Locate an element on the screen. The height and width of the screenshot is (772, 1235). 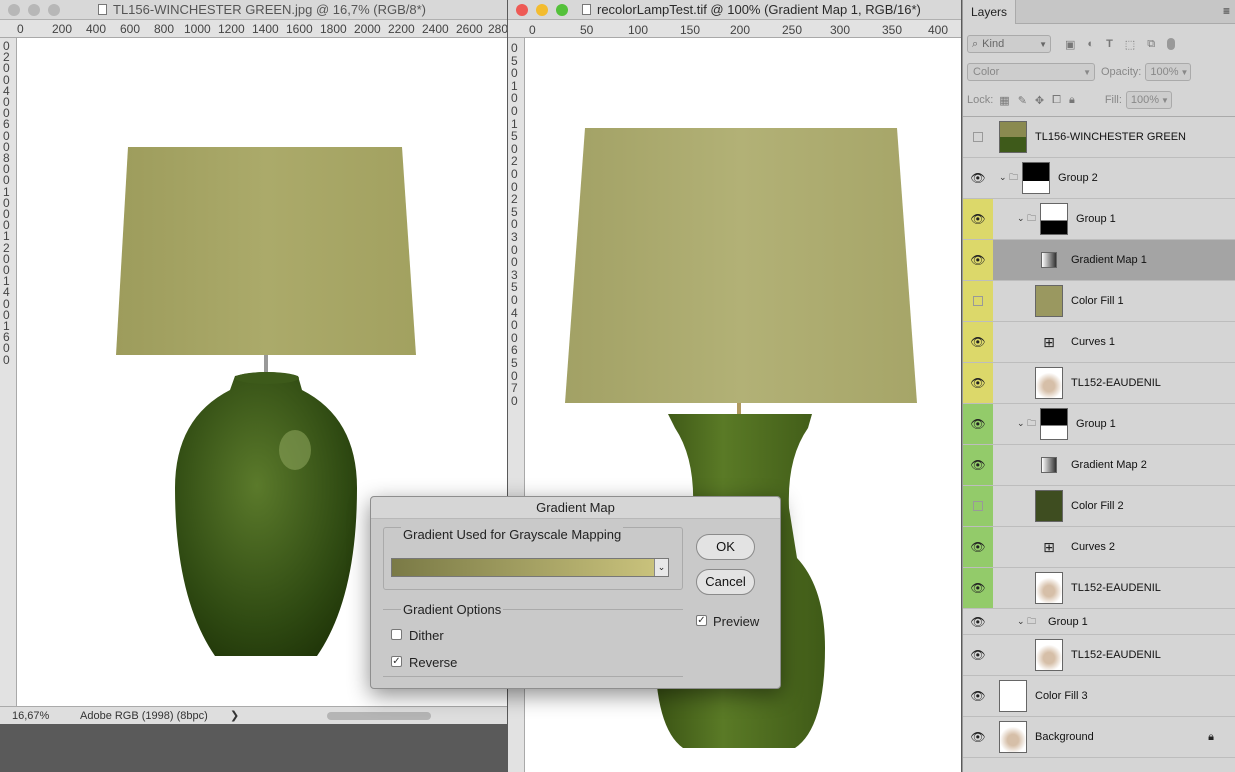
shape-filter-icon: ⬚ is located at coordinates (1130, 44).